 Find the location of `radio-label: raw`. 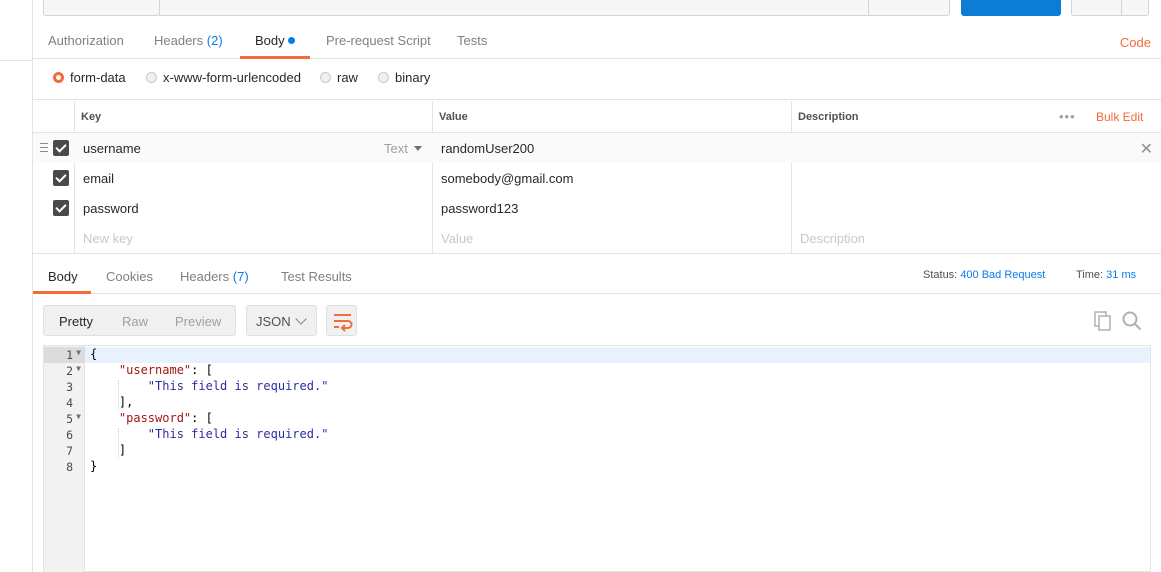

radio-label: raw is located at coordinates (347, 77).